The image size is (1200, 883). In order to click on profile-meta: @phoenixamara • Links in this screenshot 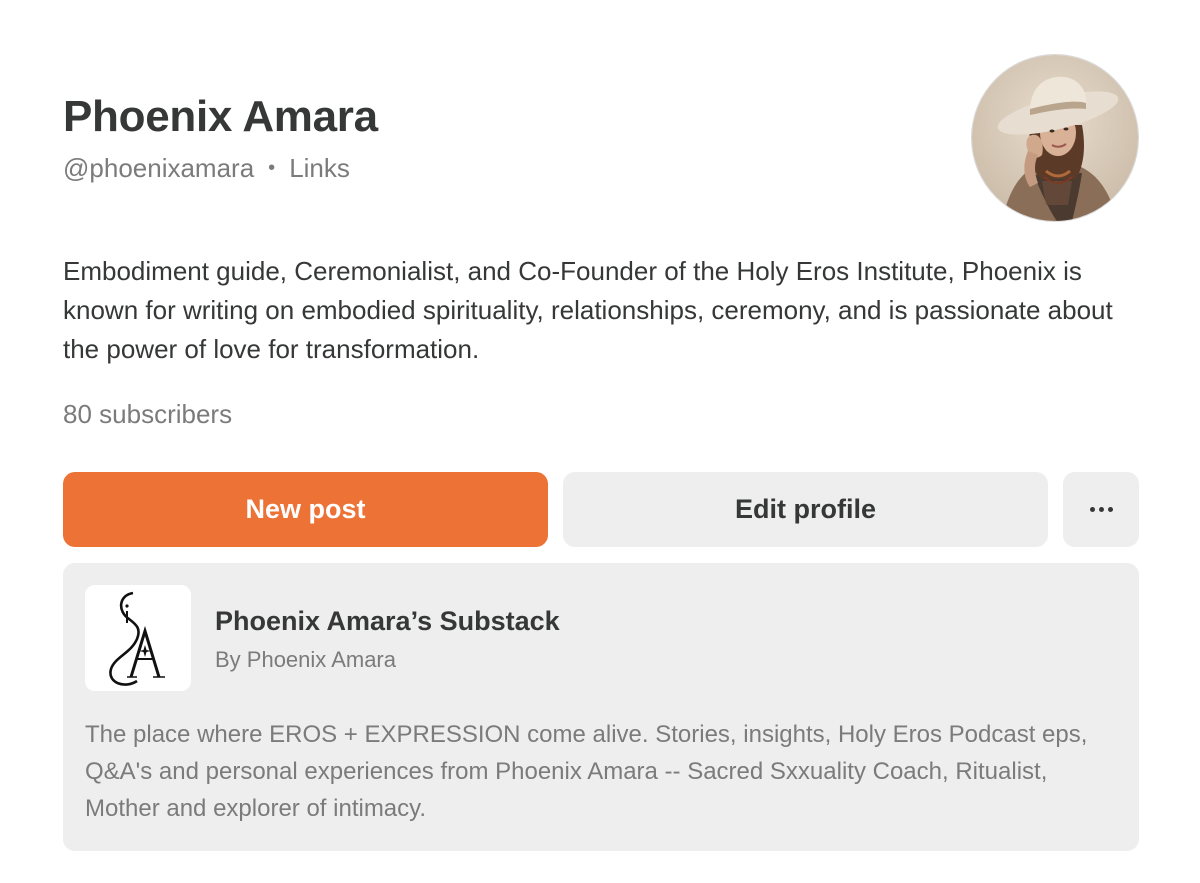, I will do `click(206, 168)`.